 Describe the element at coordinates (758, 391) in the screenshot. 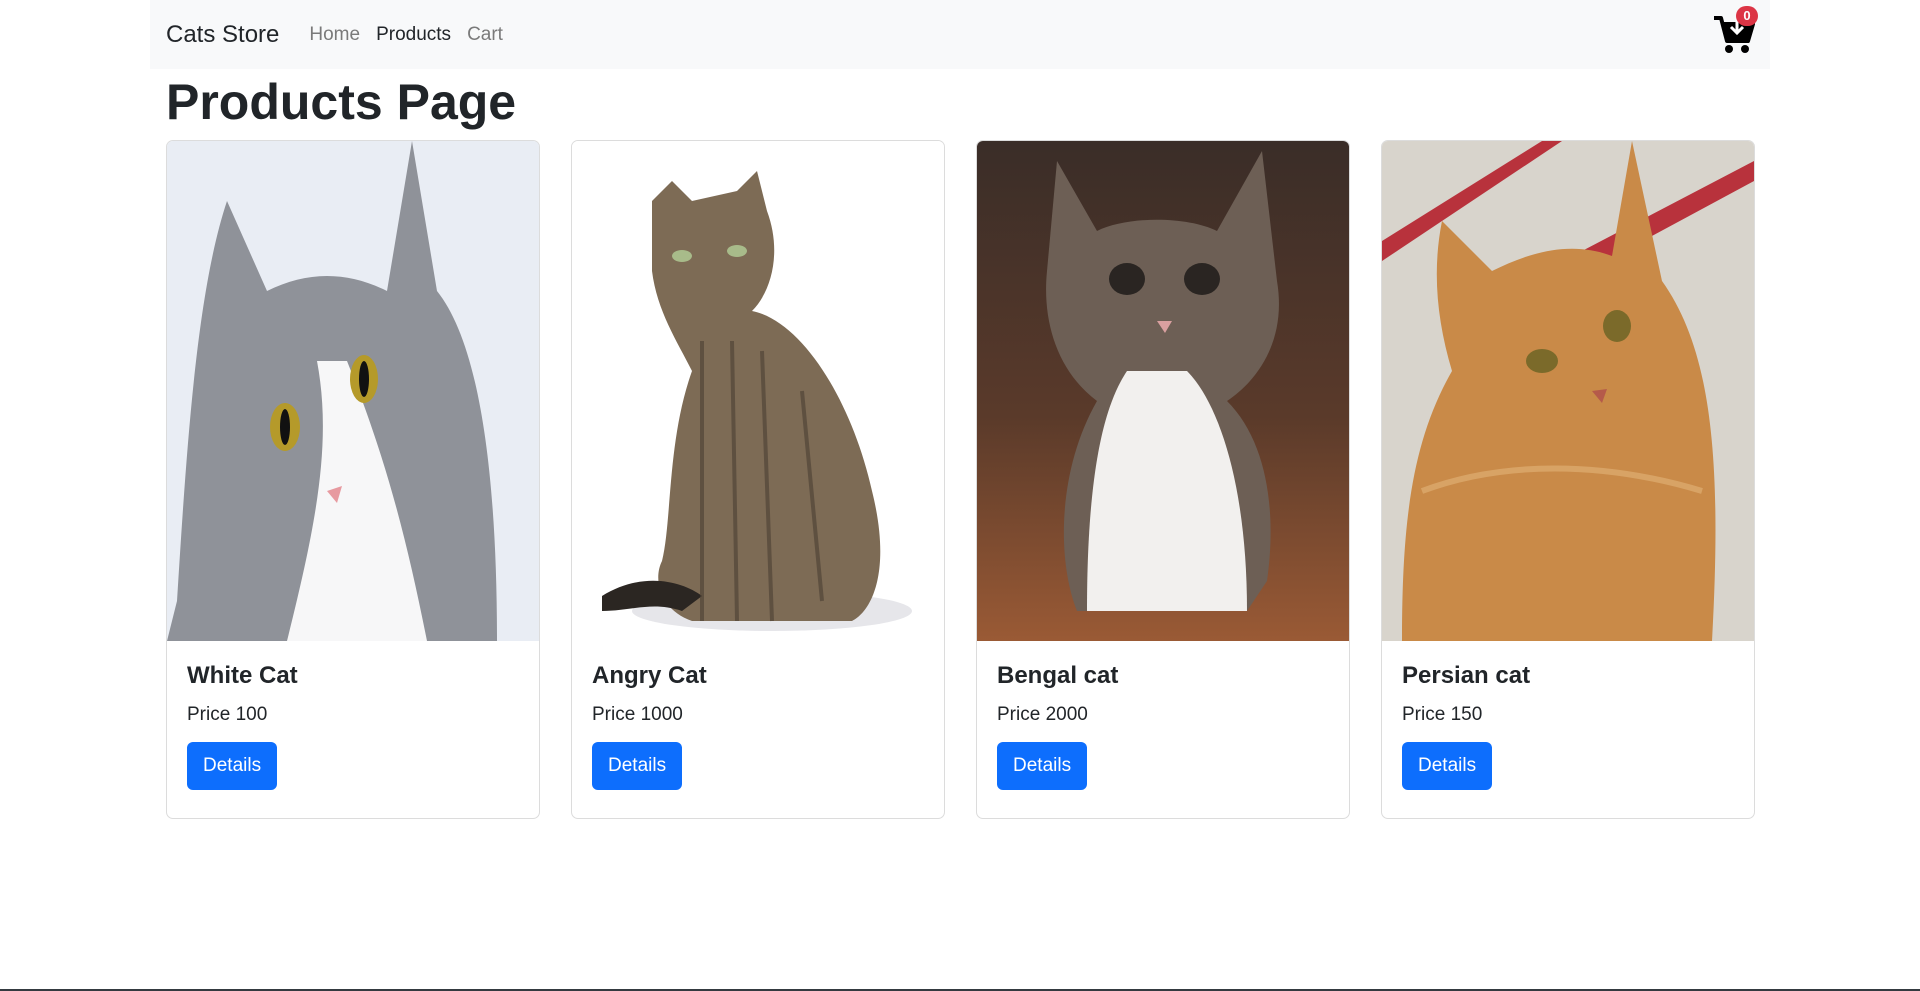

I see `tabby-cat-sitting-photo` at that location.